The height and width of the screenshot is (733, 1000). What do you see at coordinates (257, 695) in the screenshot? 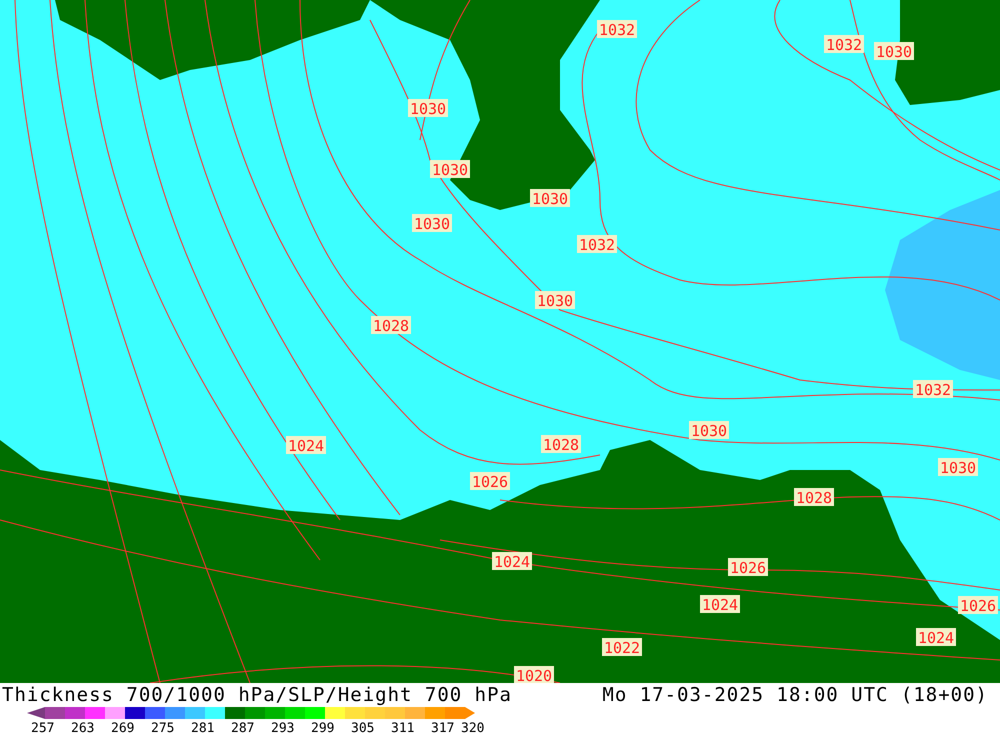
I see `map-title: Thickness 700/1000 hPa/SLP/Height 700 hPa` at bounding box center [257, 695].